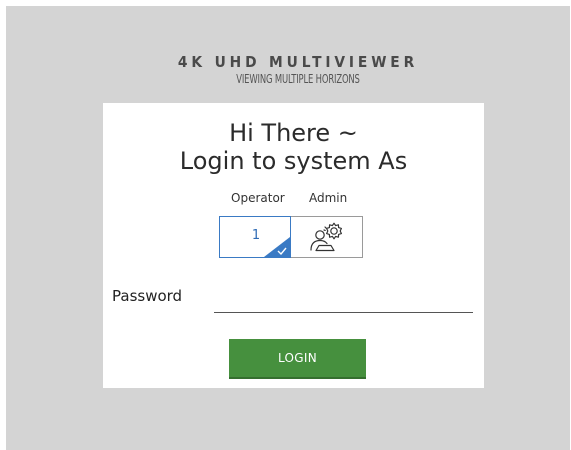 The height and width of the screenshot is (450, 571). I want to click on operator-label: Operator, so click(258, 198).